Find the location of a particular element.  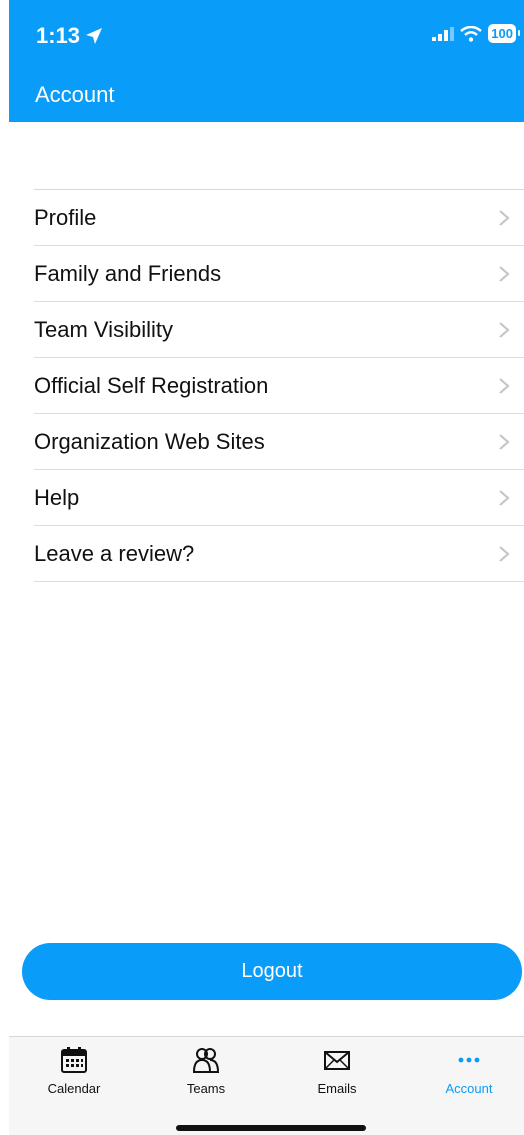

header-bar: 1:13 100 Account is located at coordinates (266, 61).